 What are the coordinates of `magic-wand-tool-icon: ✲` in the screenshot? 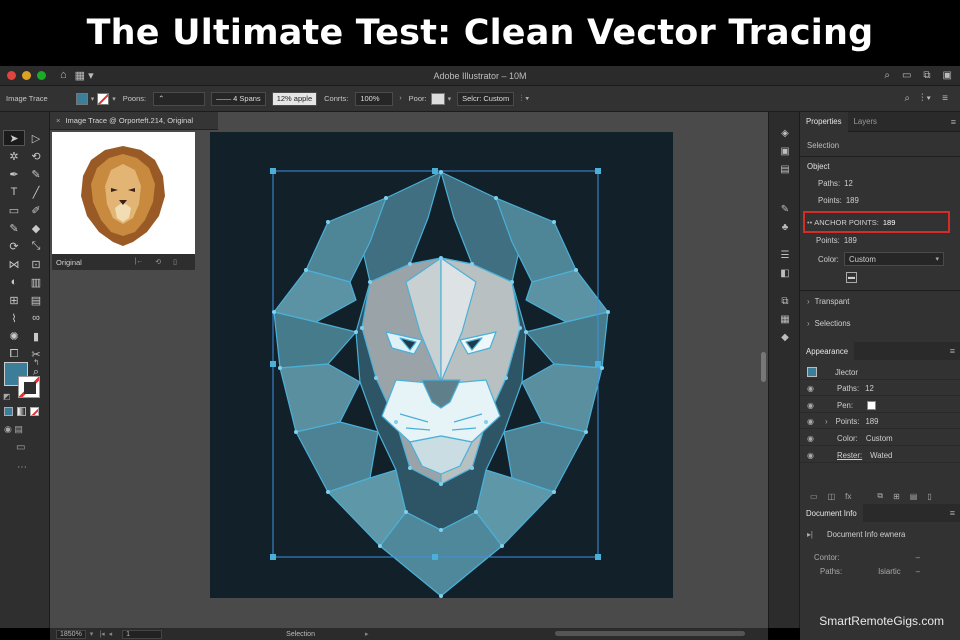 It's located at (14, 156).